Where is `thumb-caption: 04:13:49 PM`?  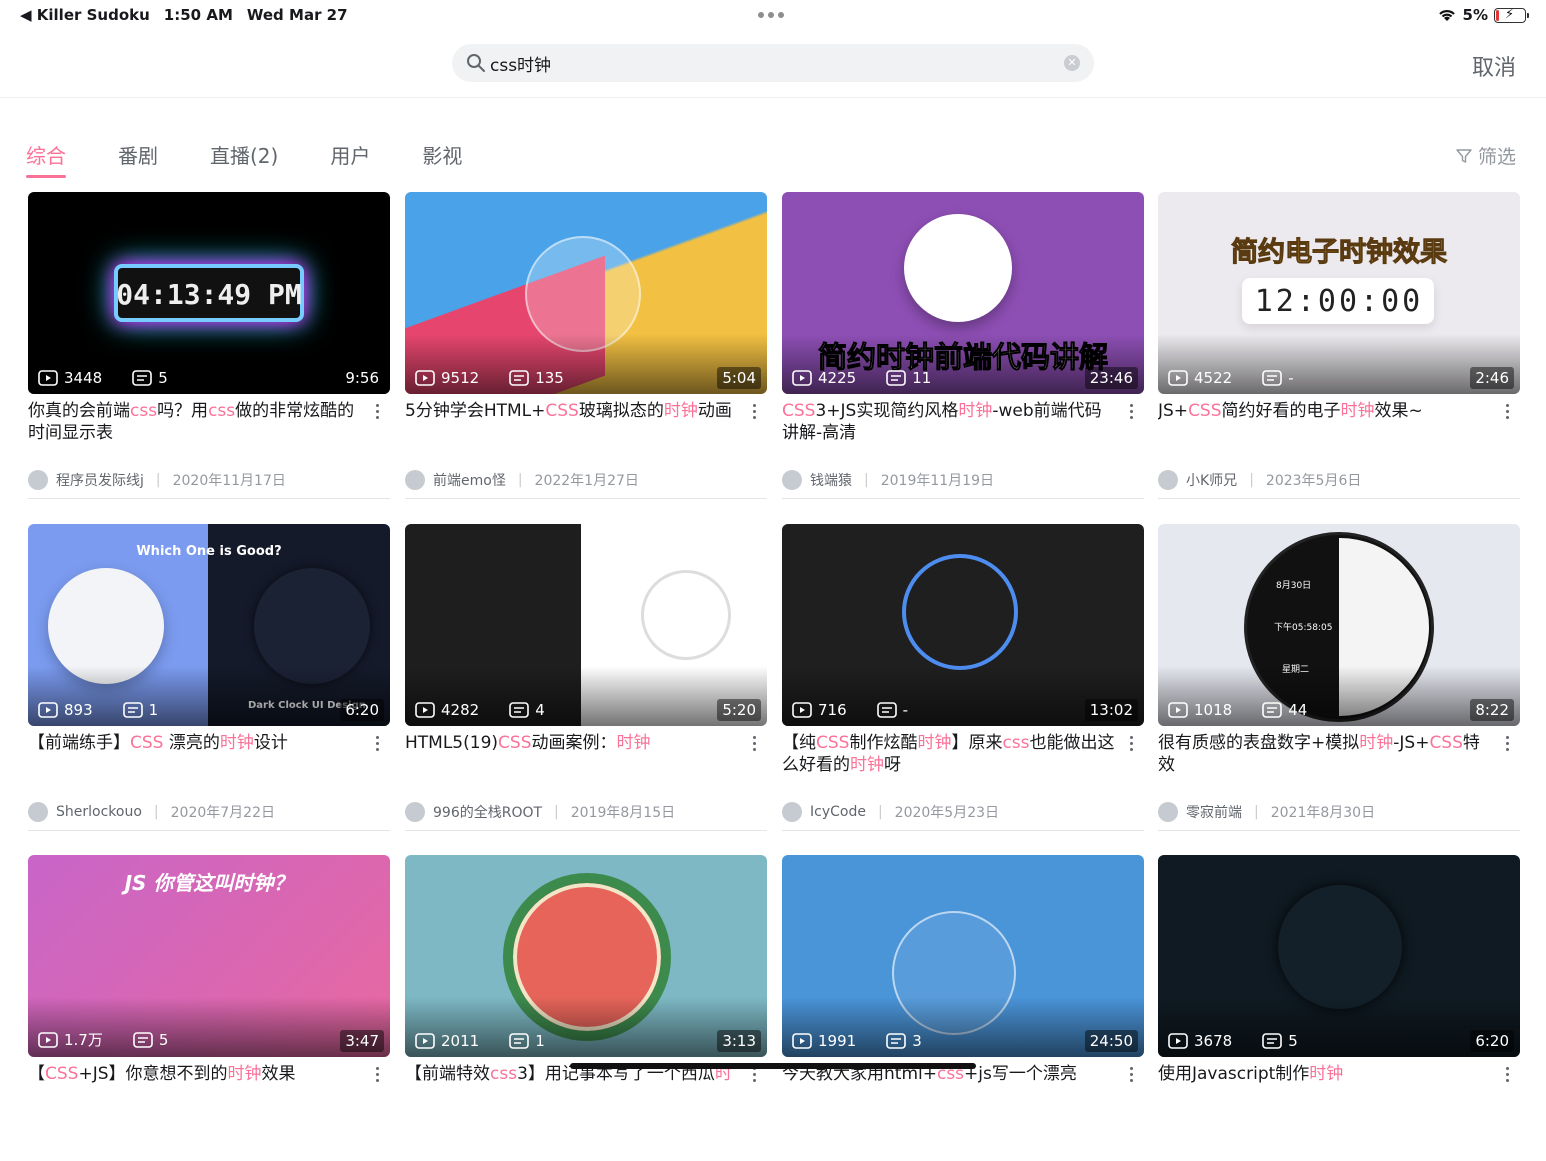 thumb-caption: 04:13:49 PM is located at coordinates (209, 294).